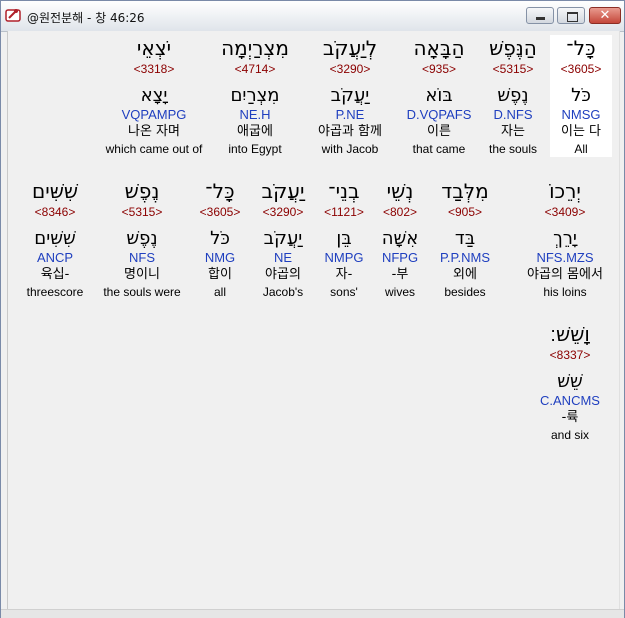 Image resolution: width=625 pixels, height=618 pixels. Describe the element at coordinates (142, 292) in the screenshot. I see `english-gloss: the souls were` at that location.